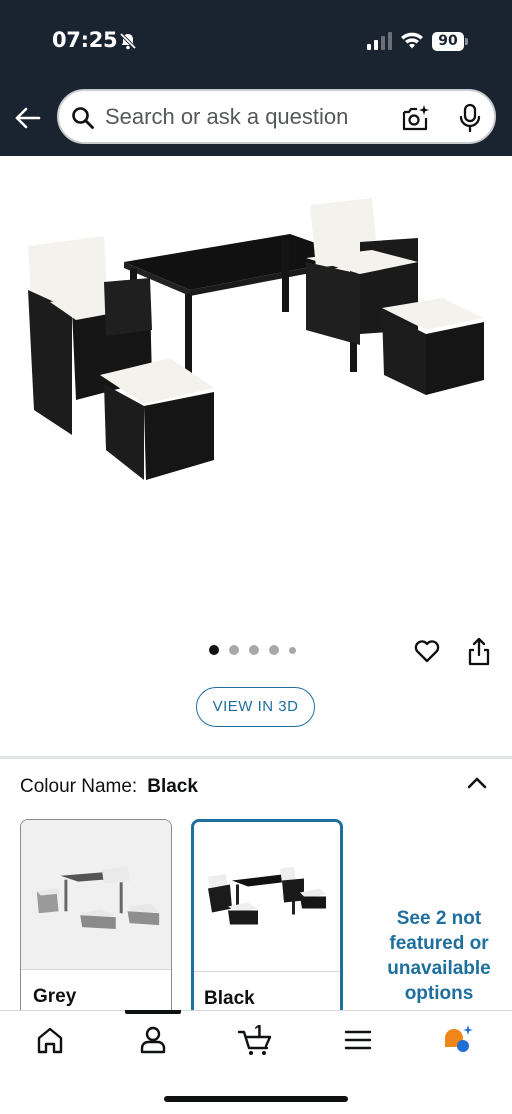  What do you see at coordinates (153, 1040) in the screenshot?
I see `account-icon` at bounding box center [153, 1040].